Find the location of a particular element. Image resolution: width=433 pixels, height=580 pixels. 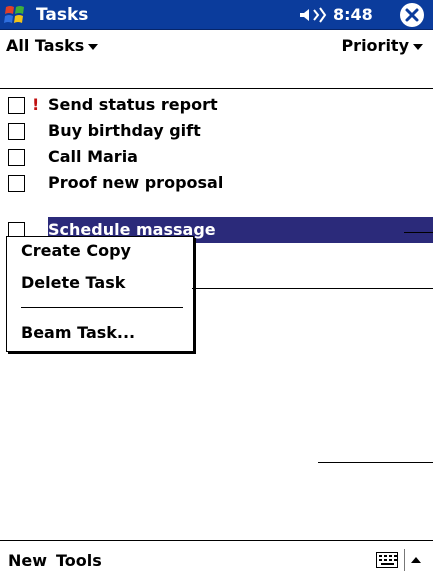

task-name: Buy birthday gift is located at coordinates (124, 130).